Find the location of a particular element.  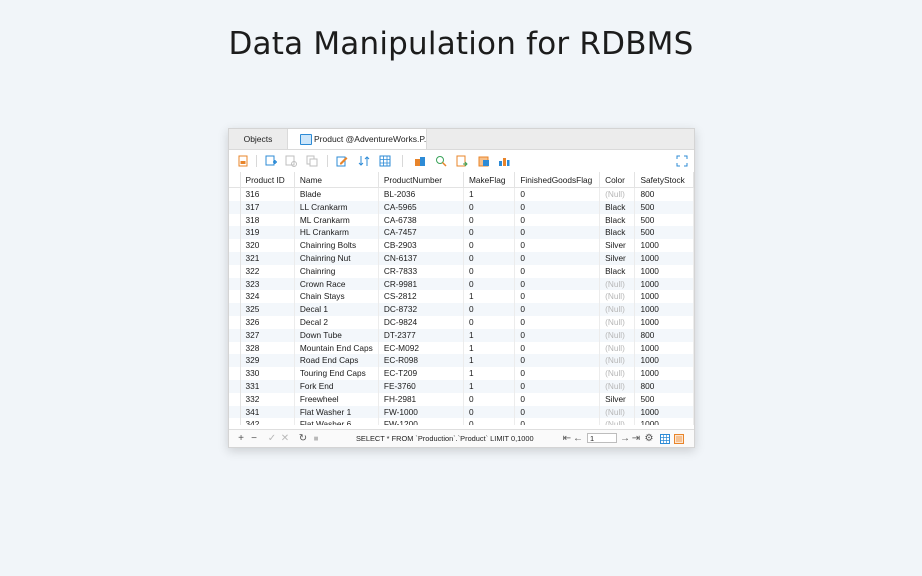

column-header: Color is located at coordinates (617, 180).